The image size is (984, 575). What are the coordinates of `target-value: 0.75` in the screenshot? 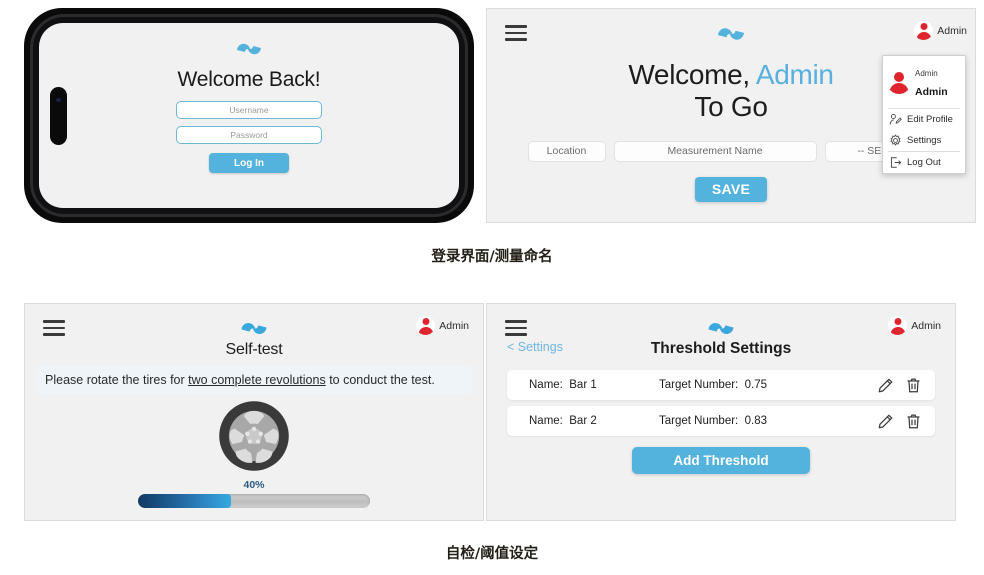 It's located at (756, 385).